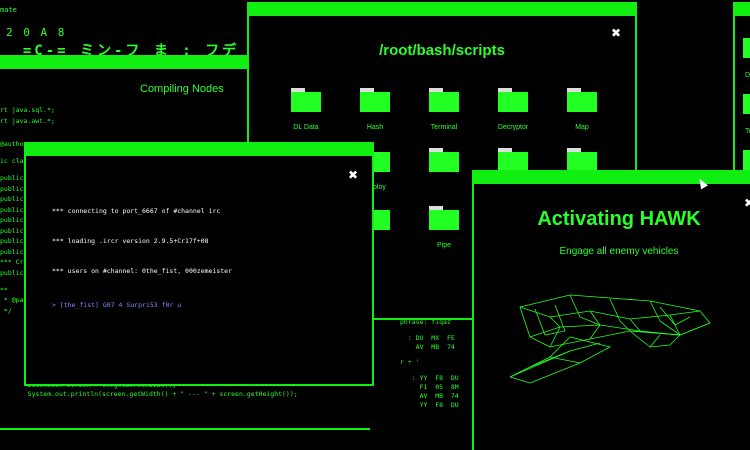 The image size is (750, 450). Describe the element at coordinates (619, 219) in the screenshot. I see `hawk-title: Activating HAWK` at that location.